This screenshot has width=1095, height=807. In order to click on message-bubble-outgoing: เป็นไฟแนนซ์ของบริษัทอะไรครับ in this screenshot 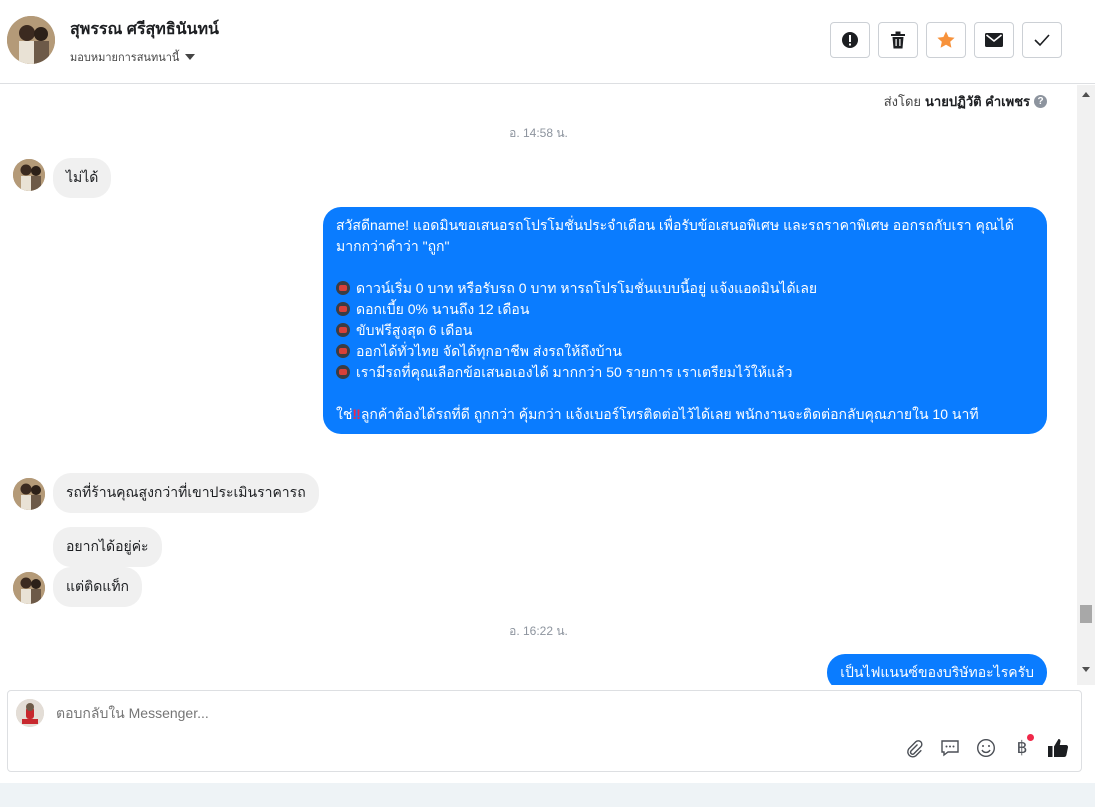, I will do `click(937, 669)`.